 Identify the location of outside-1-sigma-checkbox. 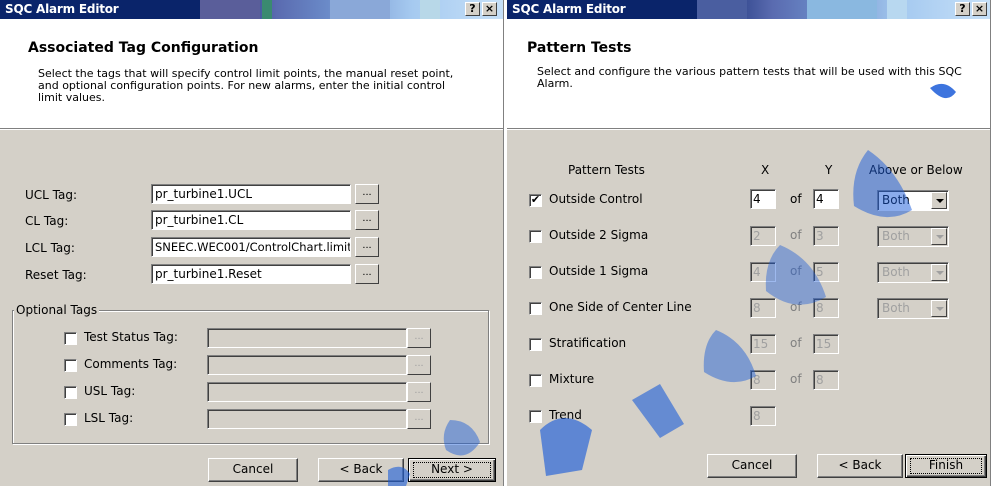
(535, 272).